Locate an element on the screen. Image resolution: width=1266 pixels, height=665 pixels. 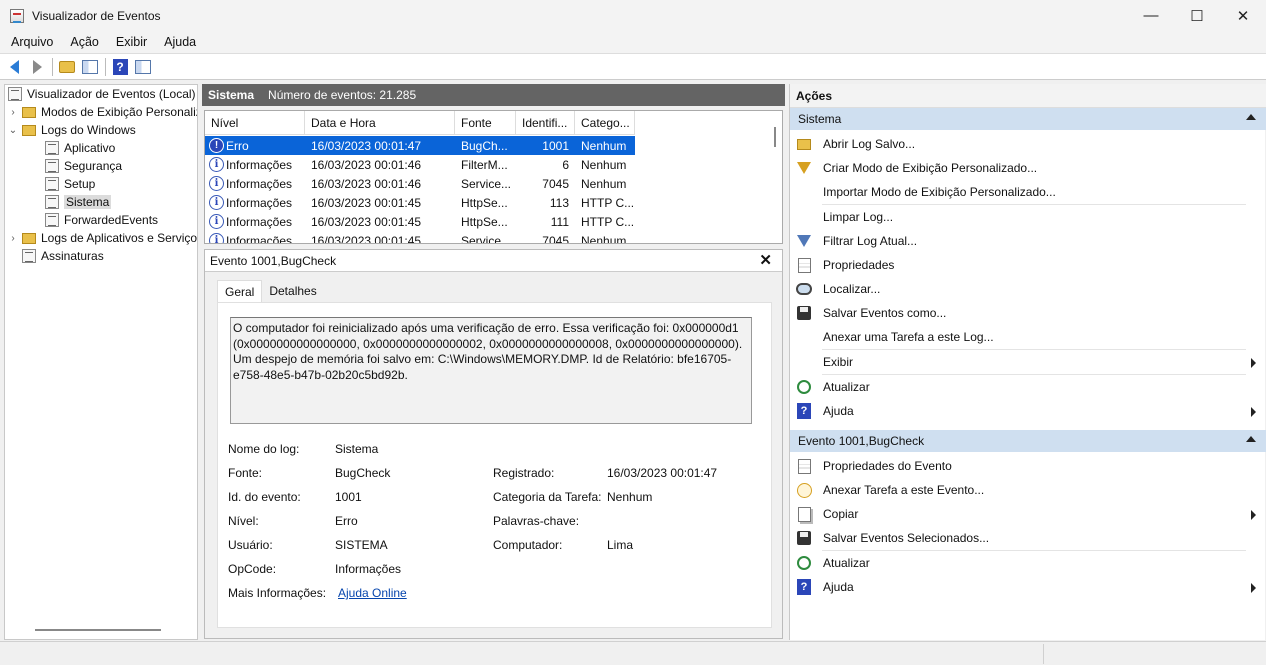
event-detail-title: Evento 1001,BugCheck is located at coordinates (273, 260).